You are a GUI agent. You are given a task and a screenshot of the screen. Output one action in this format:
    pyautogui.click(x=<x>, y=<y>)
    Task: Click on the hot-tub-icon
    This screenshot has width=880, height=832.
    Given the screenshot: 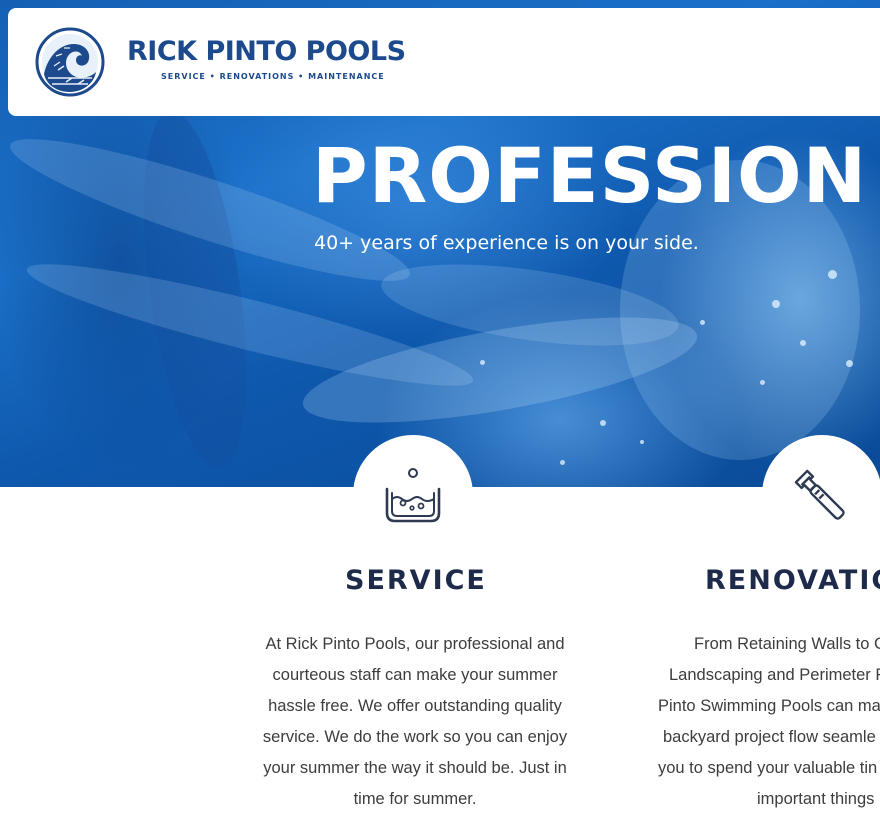 What is the action you would take?
    pyautogui.click(x=413, y=495)
    